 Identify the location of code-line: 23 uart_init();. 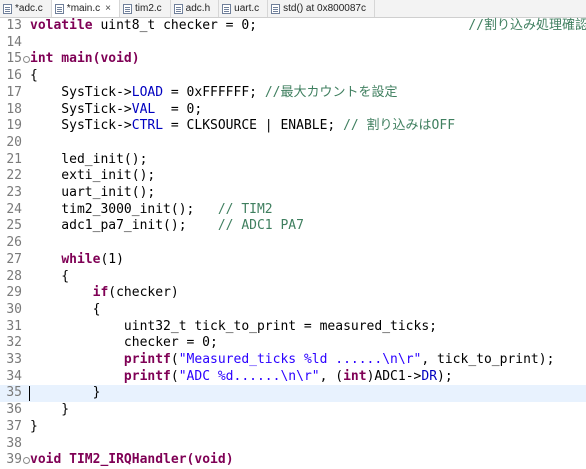
(293, 193).